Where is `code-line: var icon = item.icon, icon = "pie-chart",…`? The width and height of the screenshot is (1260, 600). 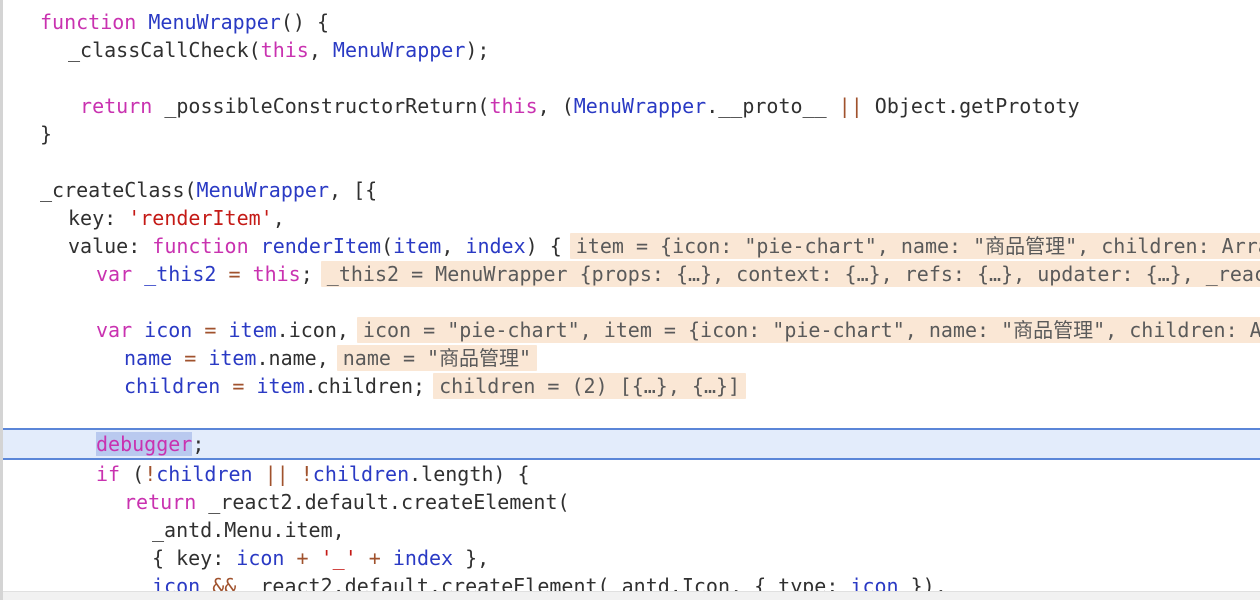
code-line: var icon = item.icon, icon = "pie-chart",… is located at coordinates (631, 330).